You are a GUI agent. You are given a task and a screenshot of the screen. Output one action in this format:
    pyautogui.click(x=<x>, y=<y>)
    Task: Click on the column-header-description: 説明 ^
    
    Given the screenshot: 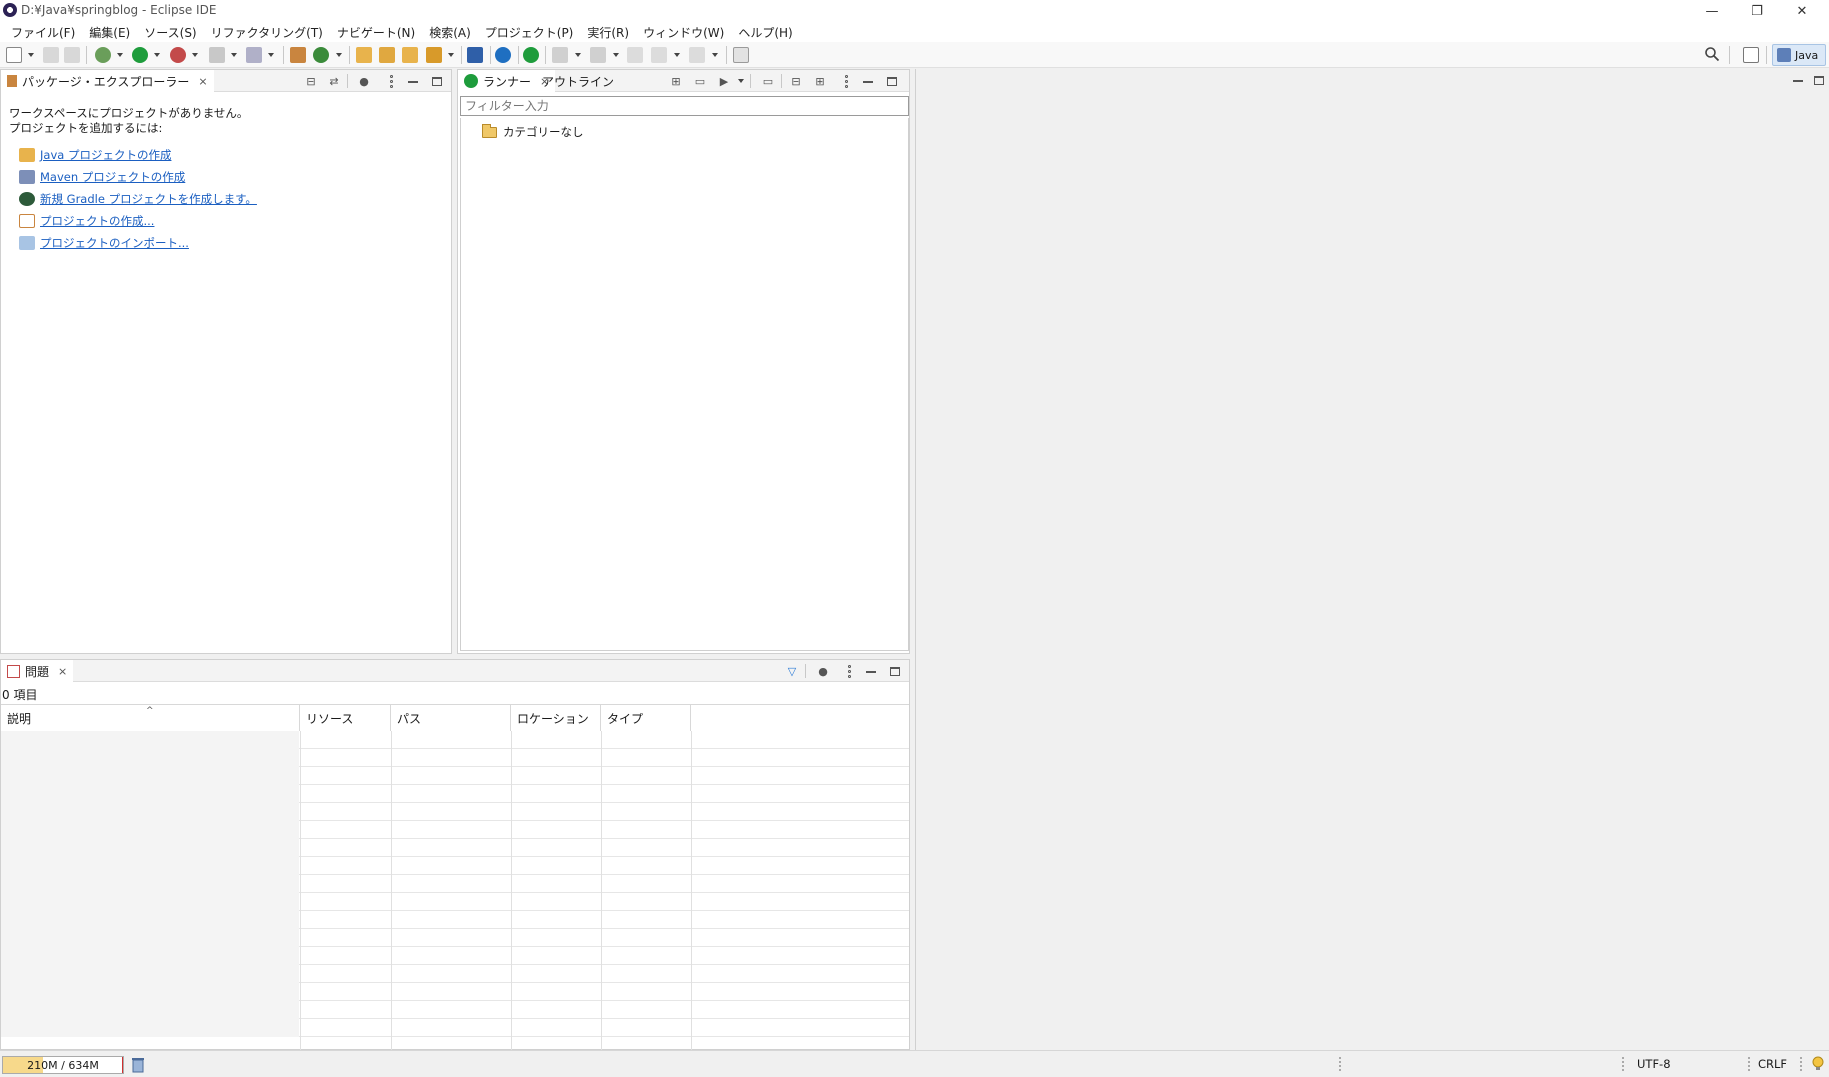 What is the action you would take?
    pyautogui.click(x=150, y=718)
    